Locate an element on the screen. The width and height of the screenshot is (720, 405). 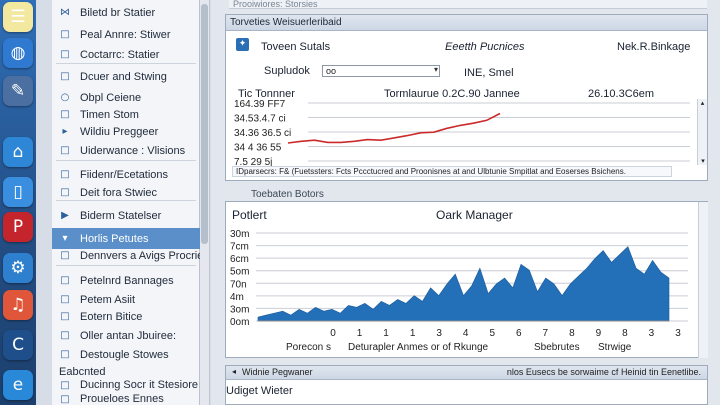
arrow-right-icon: ▸ is located at coordinates (65, 131).